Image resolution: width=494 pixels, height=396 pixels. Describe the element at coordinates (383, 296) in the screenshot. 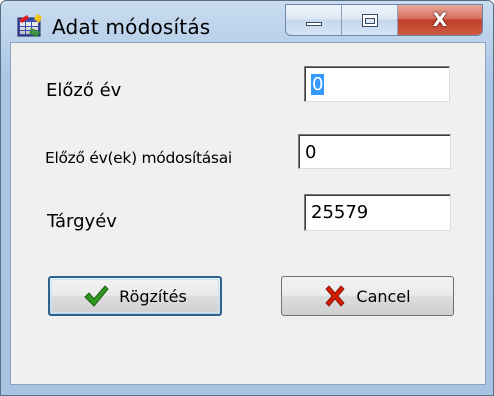

I see `cancel-button-label: Cancel` at that location.